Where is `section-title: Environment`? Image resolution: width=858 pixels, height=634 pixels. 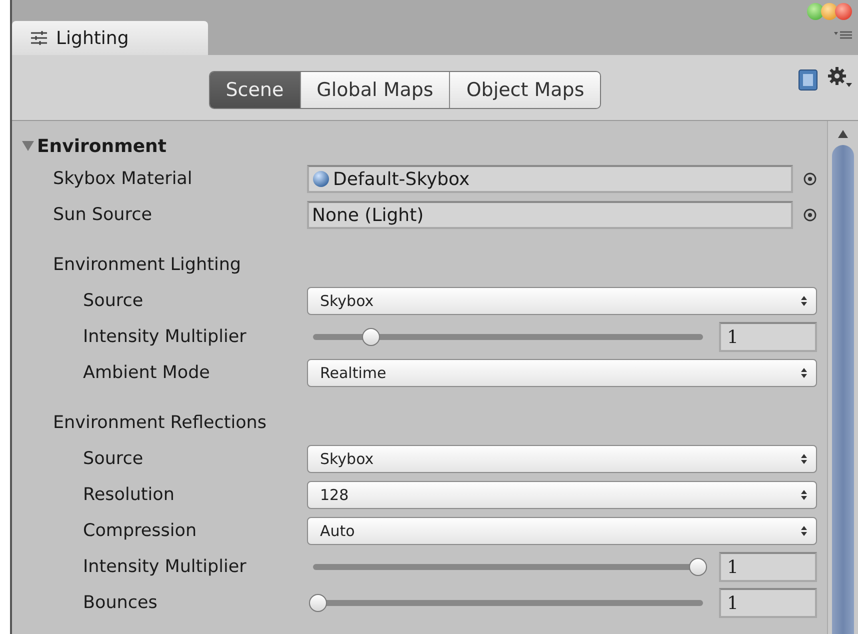 section-title: Environment is located at coordinates (101, 146).